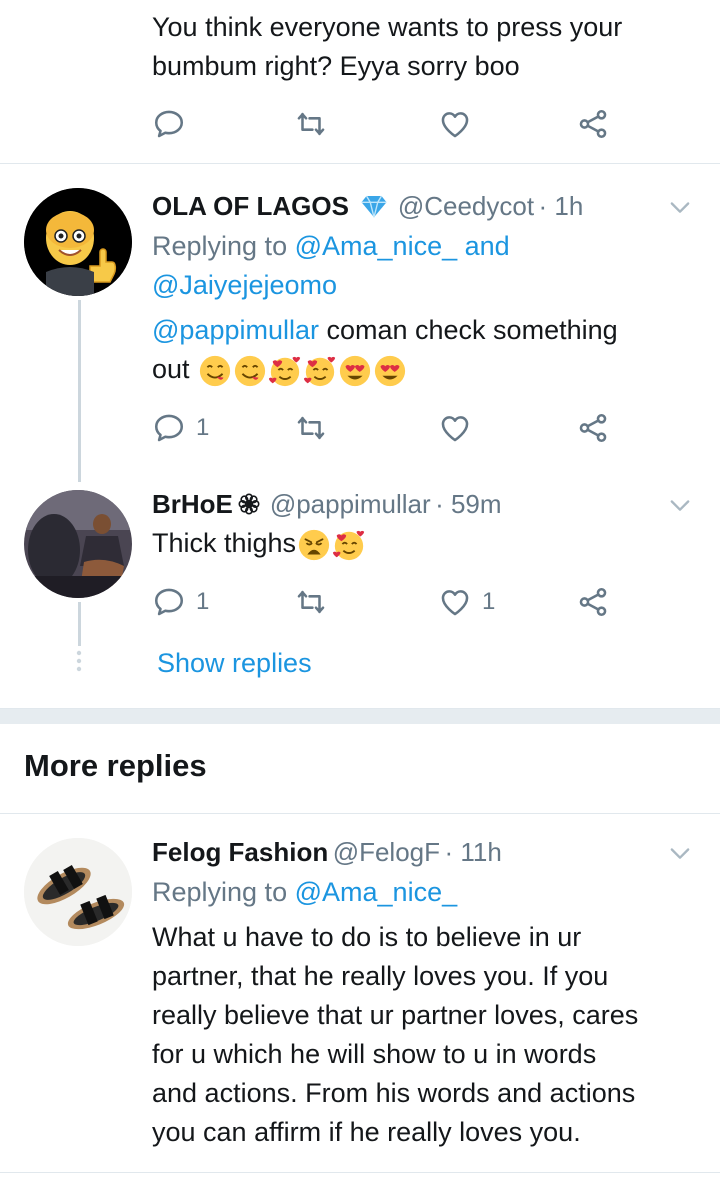  I want to click on tweet-actions, so click(392, 124).